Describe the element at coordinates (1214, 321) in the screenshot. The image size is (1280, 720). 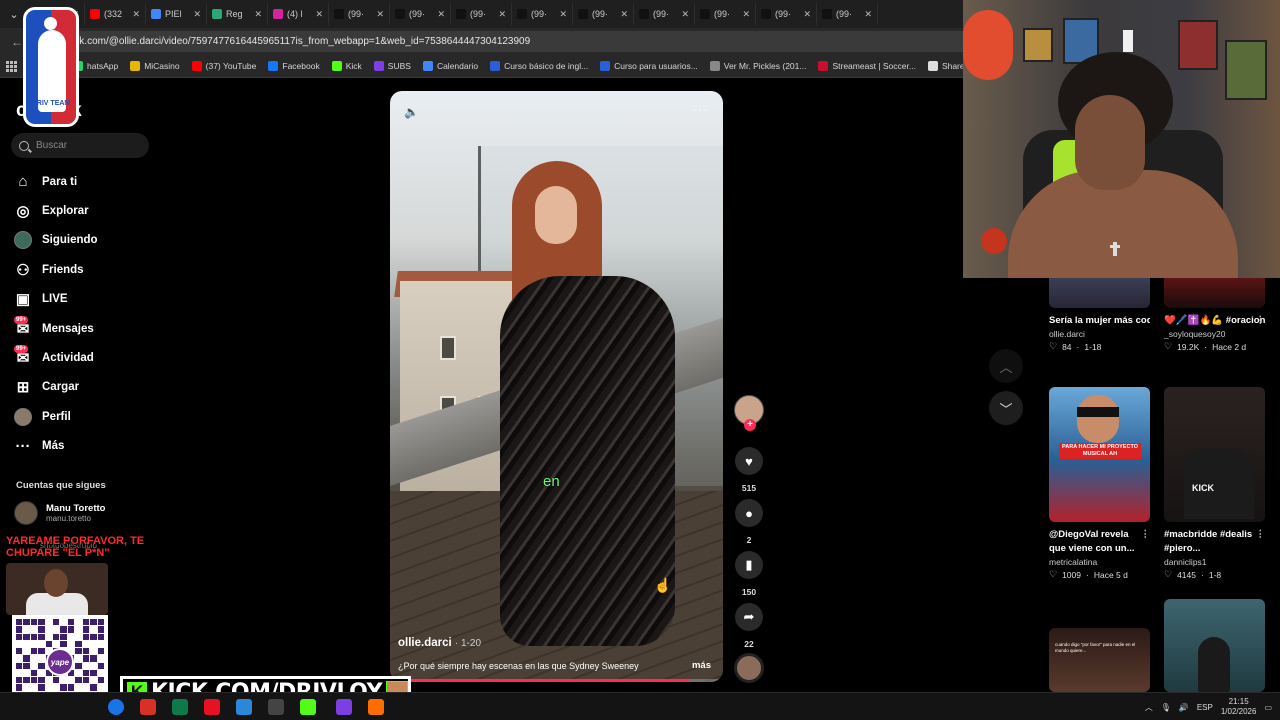
I see `rec-title: ❤️🖊️✝️🔥💪 #oracion #biblia...⋮` at that location.